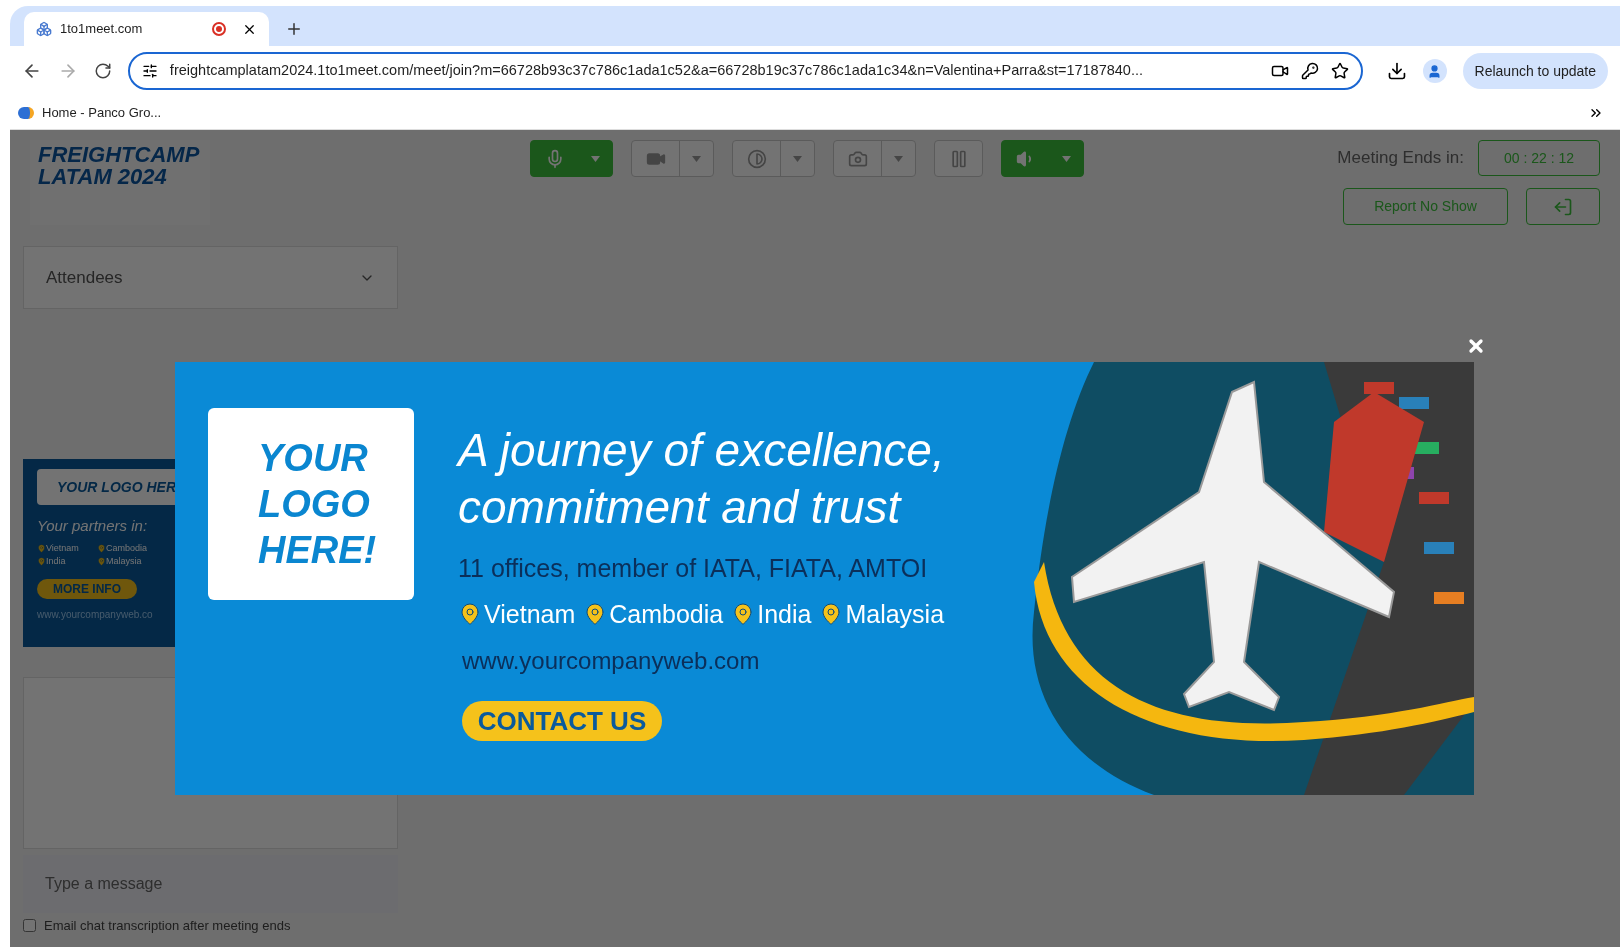 This screenshot has width=1620, height=947. Describe the element at coordinates (1563, 206) in the screenshot. I see `exit-icon` at that location.